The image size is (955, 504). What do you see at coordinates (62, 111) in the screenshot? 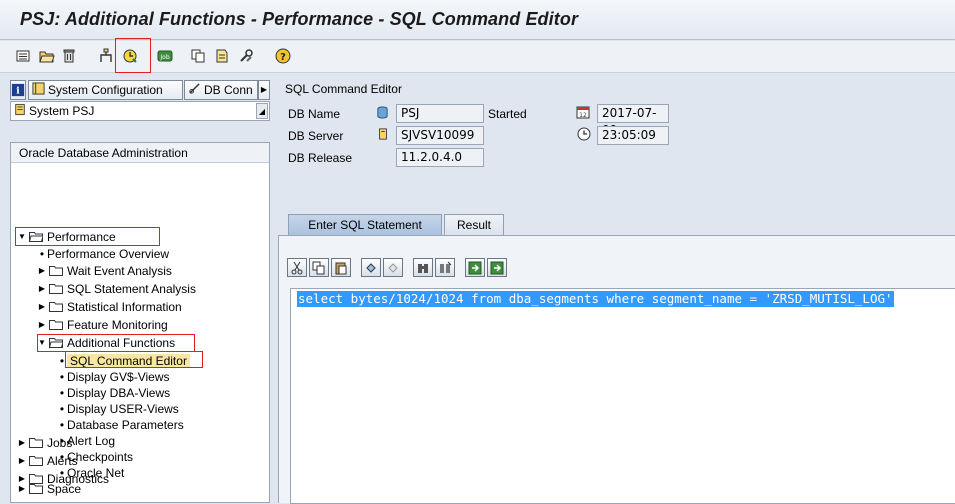
I see `system-label: System PSJ` at bounding box center [62, 111].